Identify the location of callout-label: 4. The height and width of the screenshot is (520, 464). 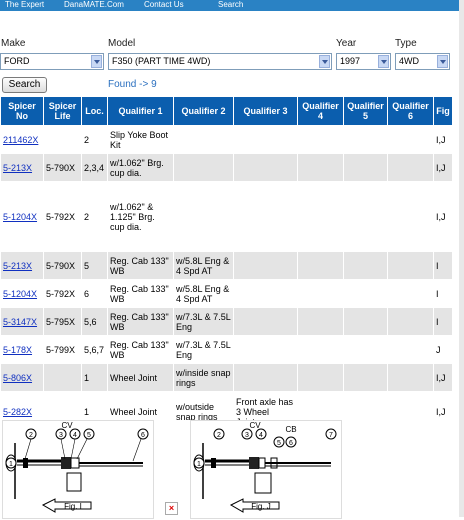
(75, 435).